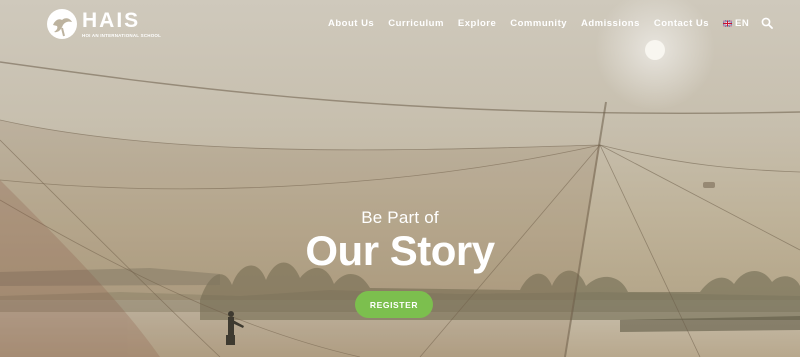 The image size is (800, 357). What do you see at coordinates (122, 35) in the screenshot?
I see `logo-subtitle: HOI AN INTERNATIONAL SCHOOL` at bounding box center [122, 35].